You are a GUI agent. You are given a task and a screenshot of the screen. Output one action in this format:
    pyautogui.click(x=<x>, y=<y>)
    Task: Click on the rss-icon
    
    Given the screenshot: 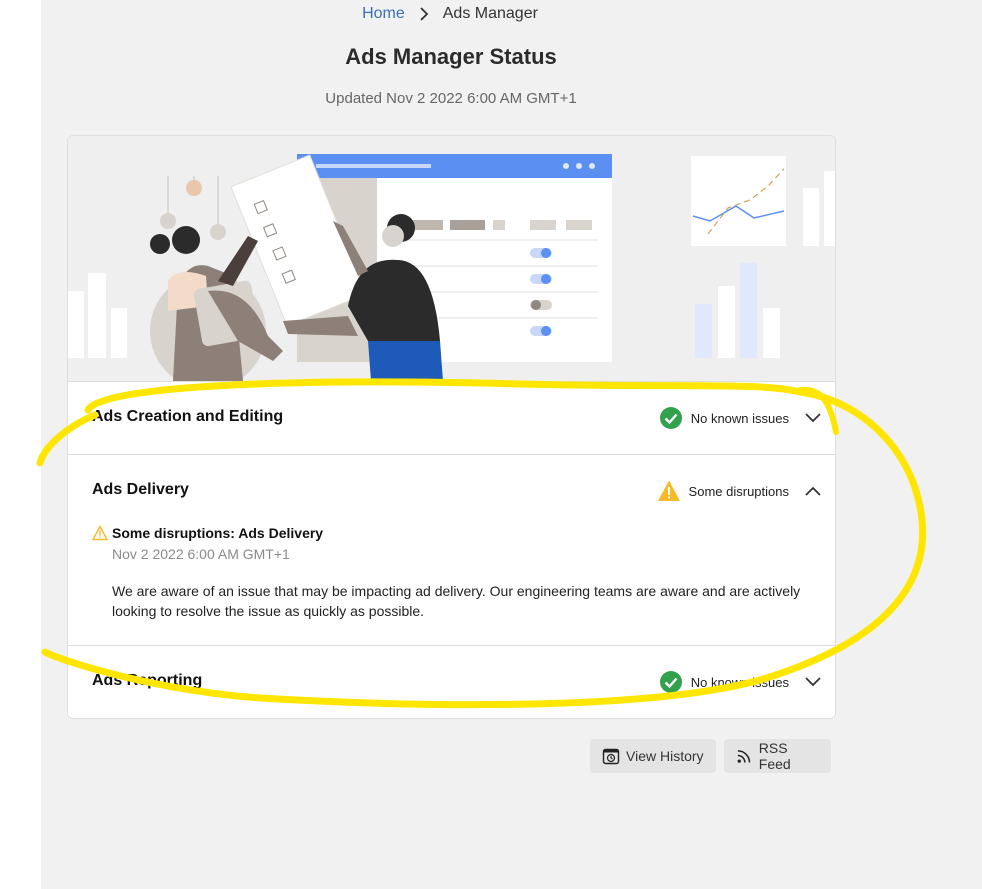 What is the action you would take?
    pyautogui.click(x=744, y=756)
    